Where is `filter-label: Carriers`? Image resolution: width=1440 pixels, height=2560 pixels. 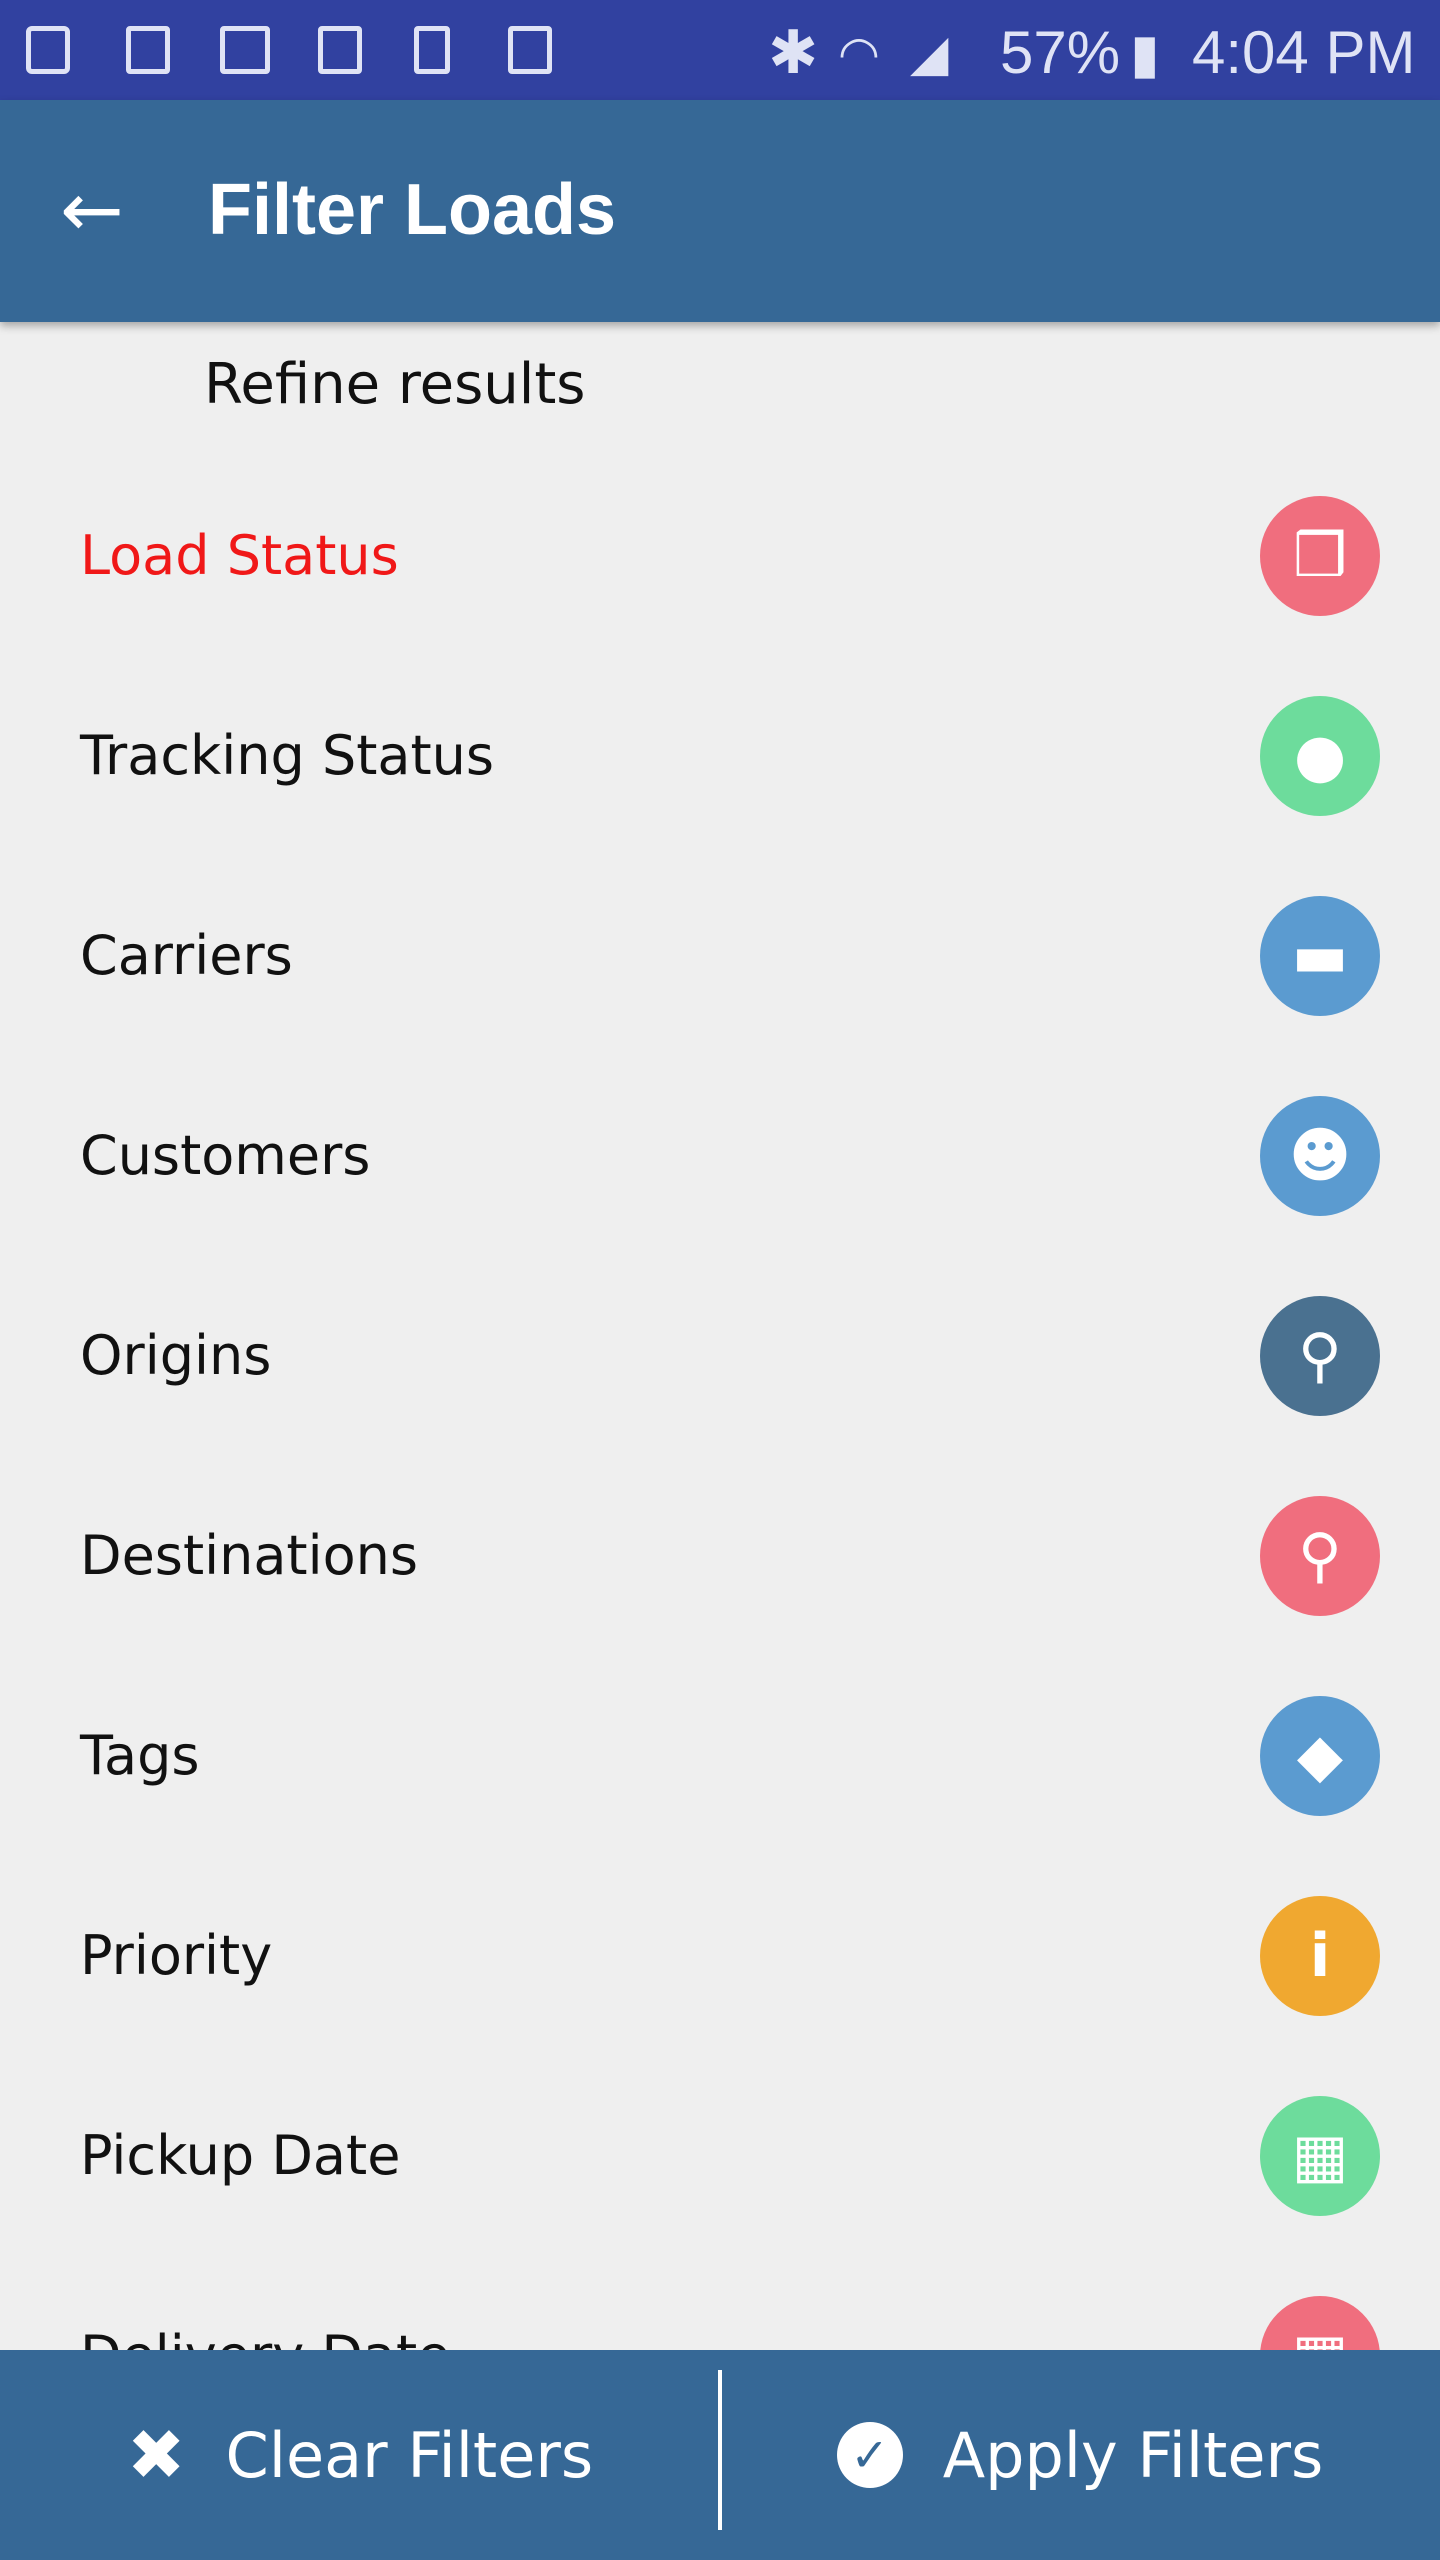 filter-label: Carriers is located at coordinates (186, 955).